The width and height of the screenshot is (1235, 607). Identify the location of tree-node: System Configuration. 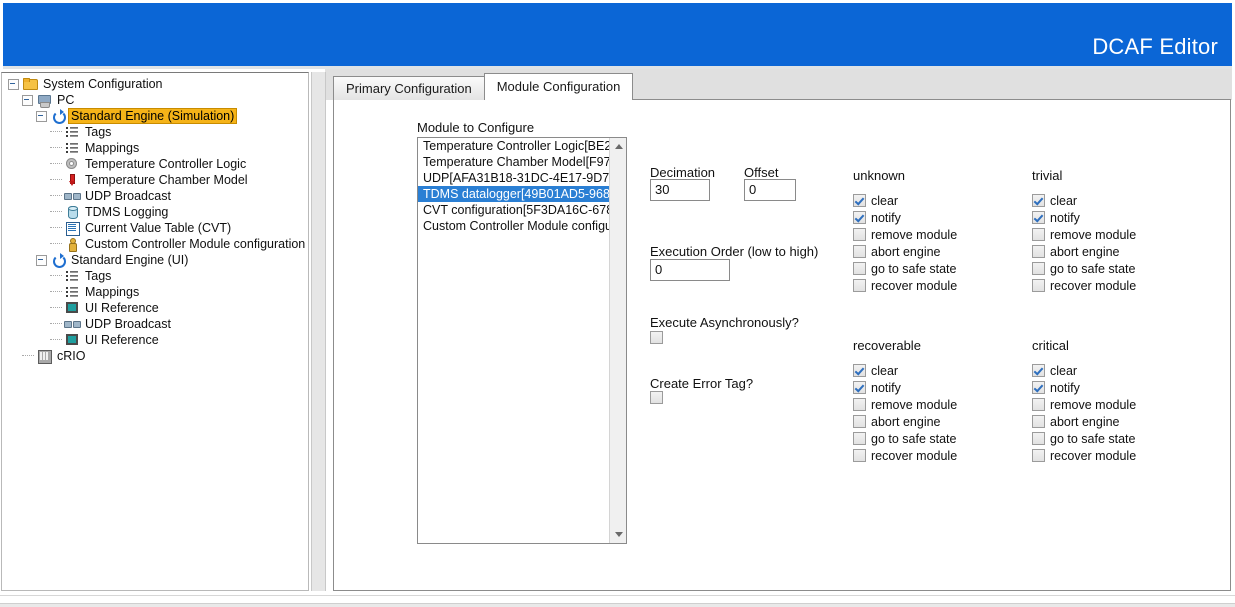
(155, 84).